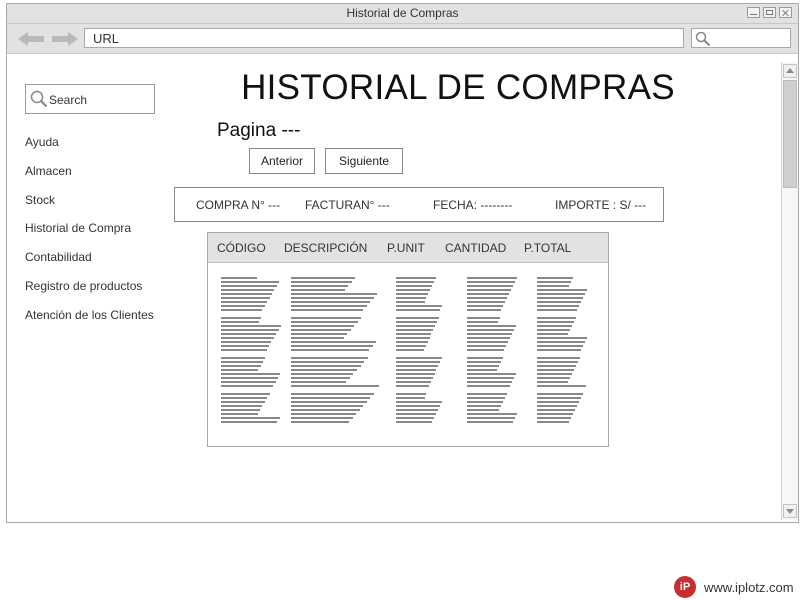  Describe the element at coordinates (335, 353) in the screenshot. I see `placeholder-text-column-descripcion` at that location.